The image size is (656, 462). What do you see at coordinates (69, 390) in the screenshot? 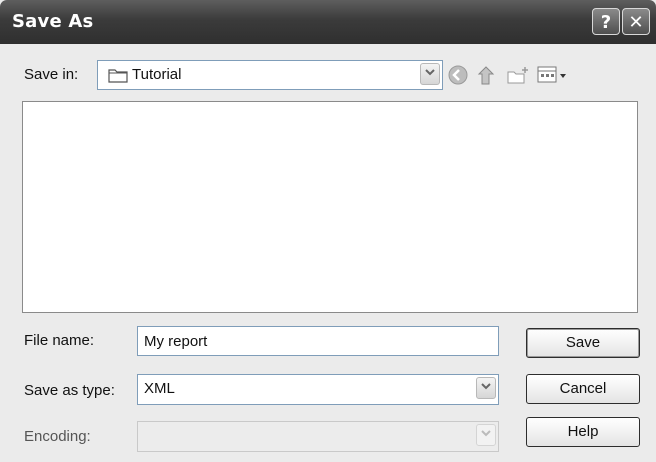
I see `save-as-type-label: Save as type:` at bounding box center [69, 390].